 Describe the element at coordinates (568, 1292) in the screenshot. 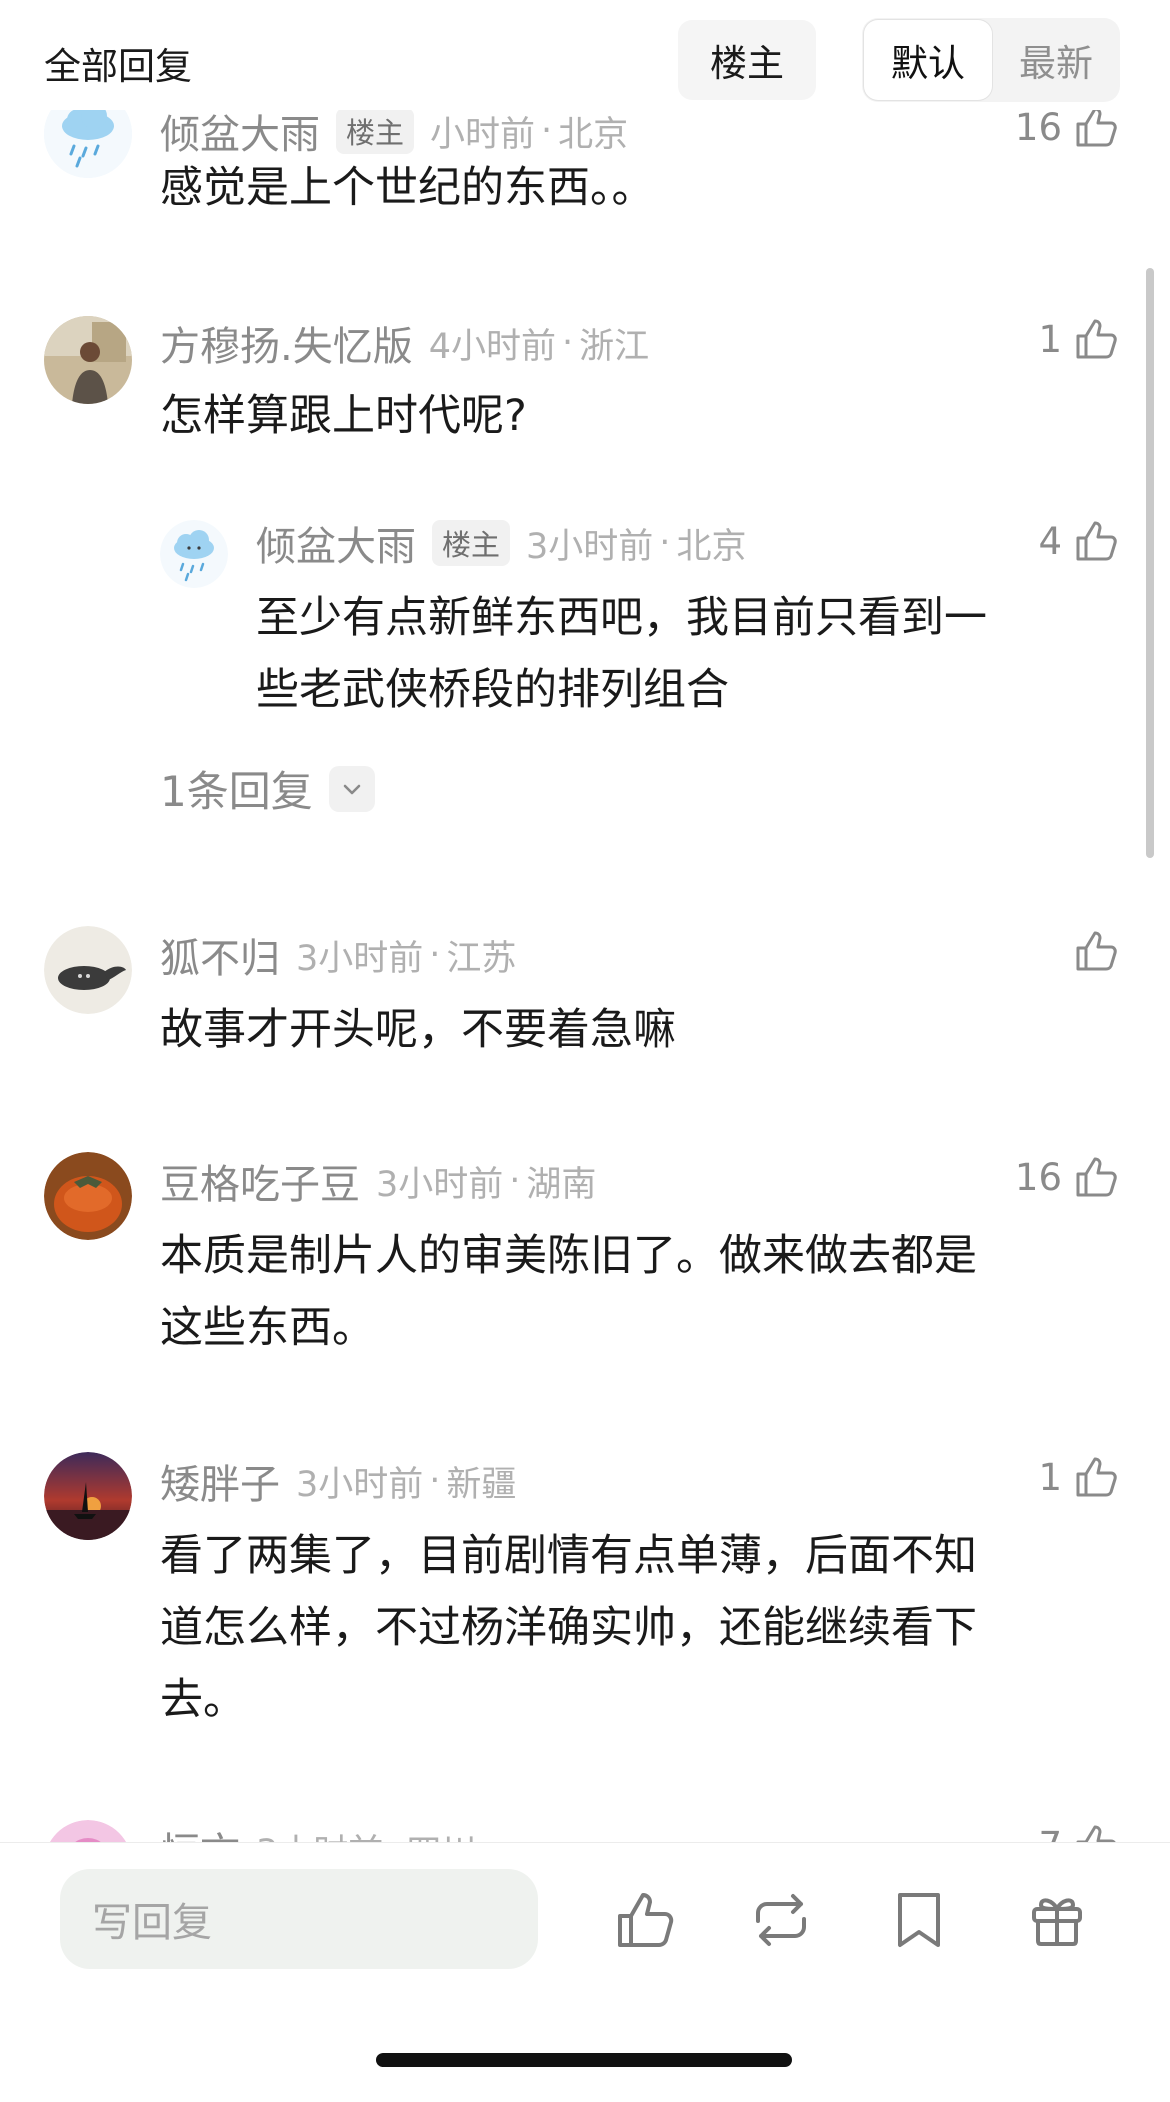

I see `comment-text: 本质是制片人的审美陈旧了。做来做去都是 这些东西。` at that location.